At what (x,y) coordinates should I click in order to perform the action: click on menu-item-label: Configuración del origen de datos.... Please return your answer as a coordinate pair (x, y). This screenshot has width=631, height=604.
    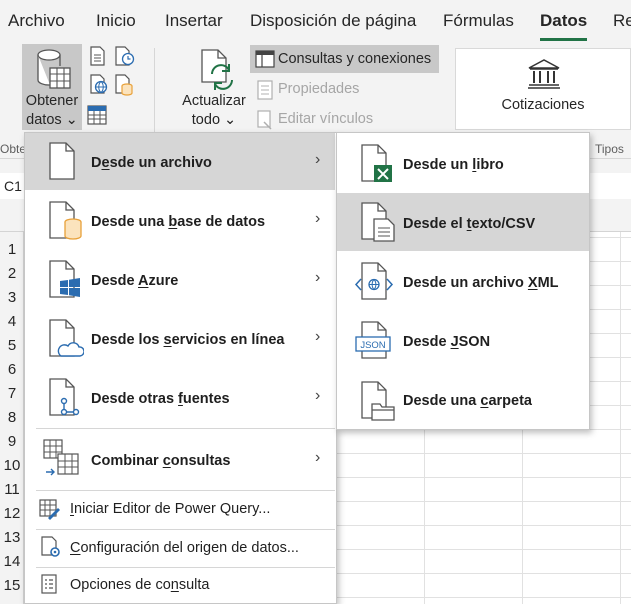
    Looking at the image, I should click on (184, 548).